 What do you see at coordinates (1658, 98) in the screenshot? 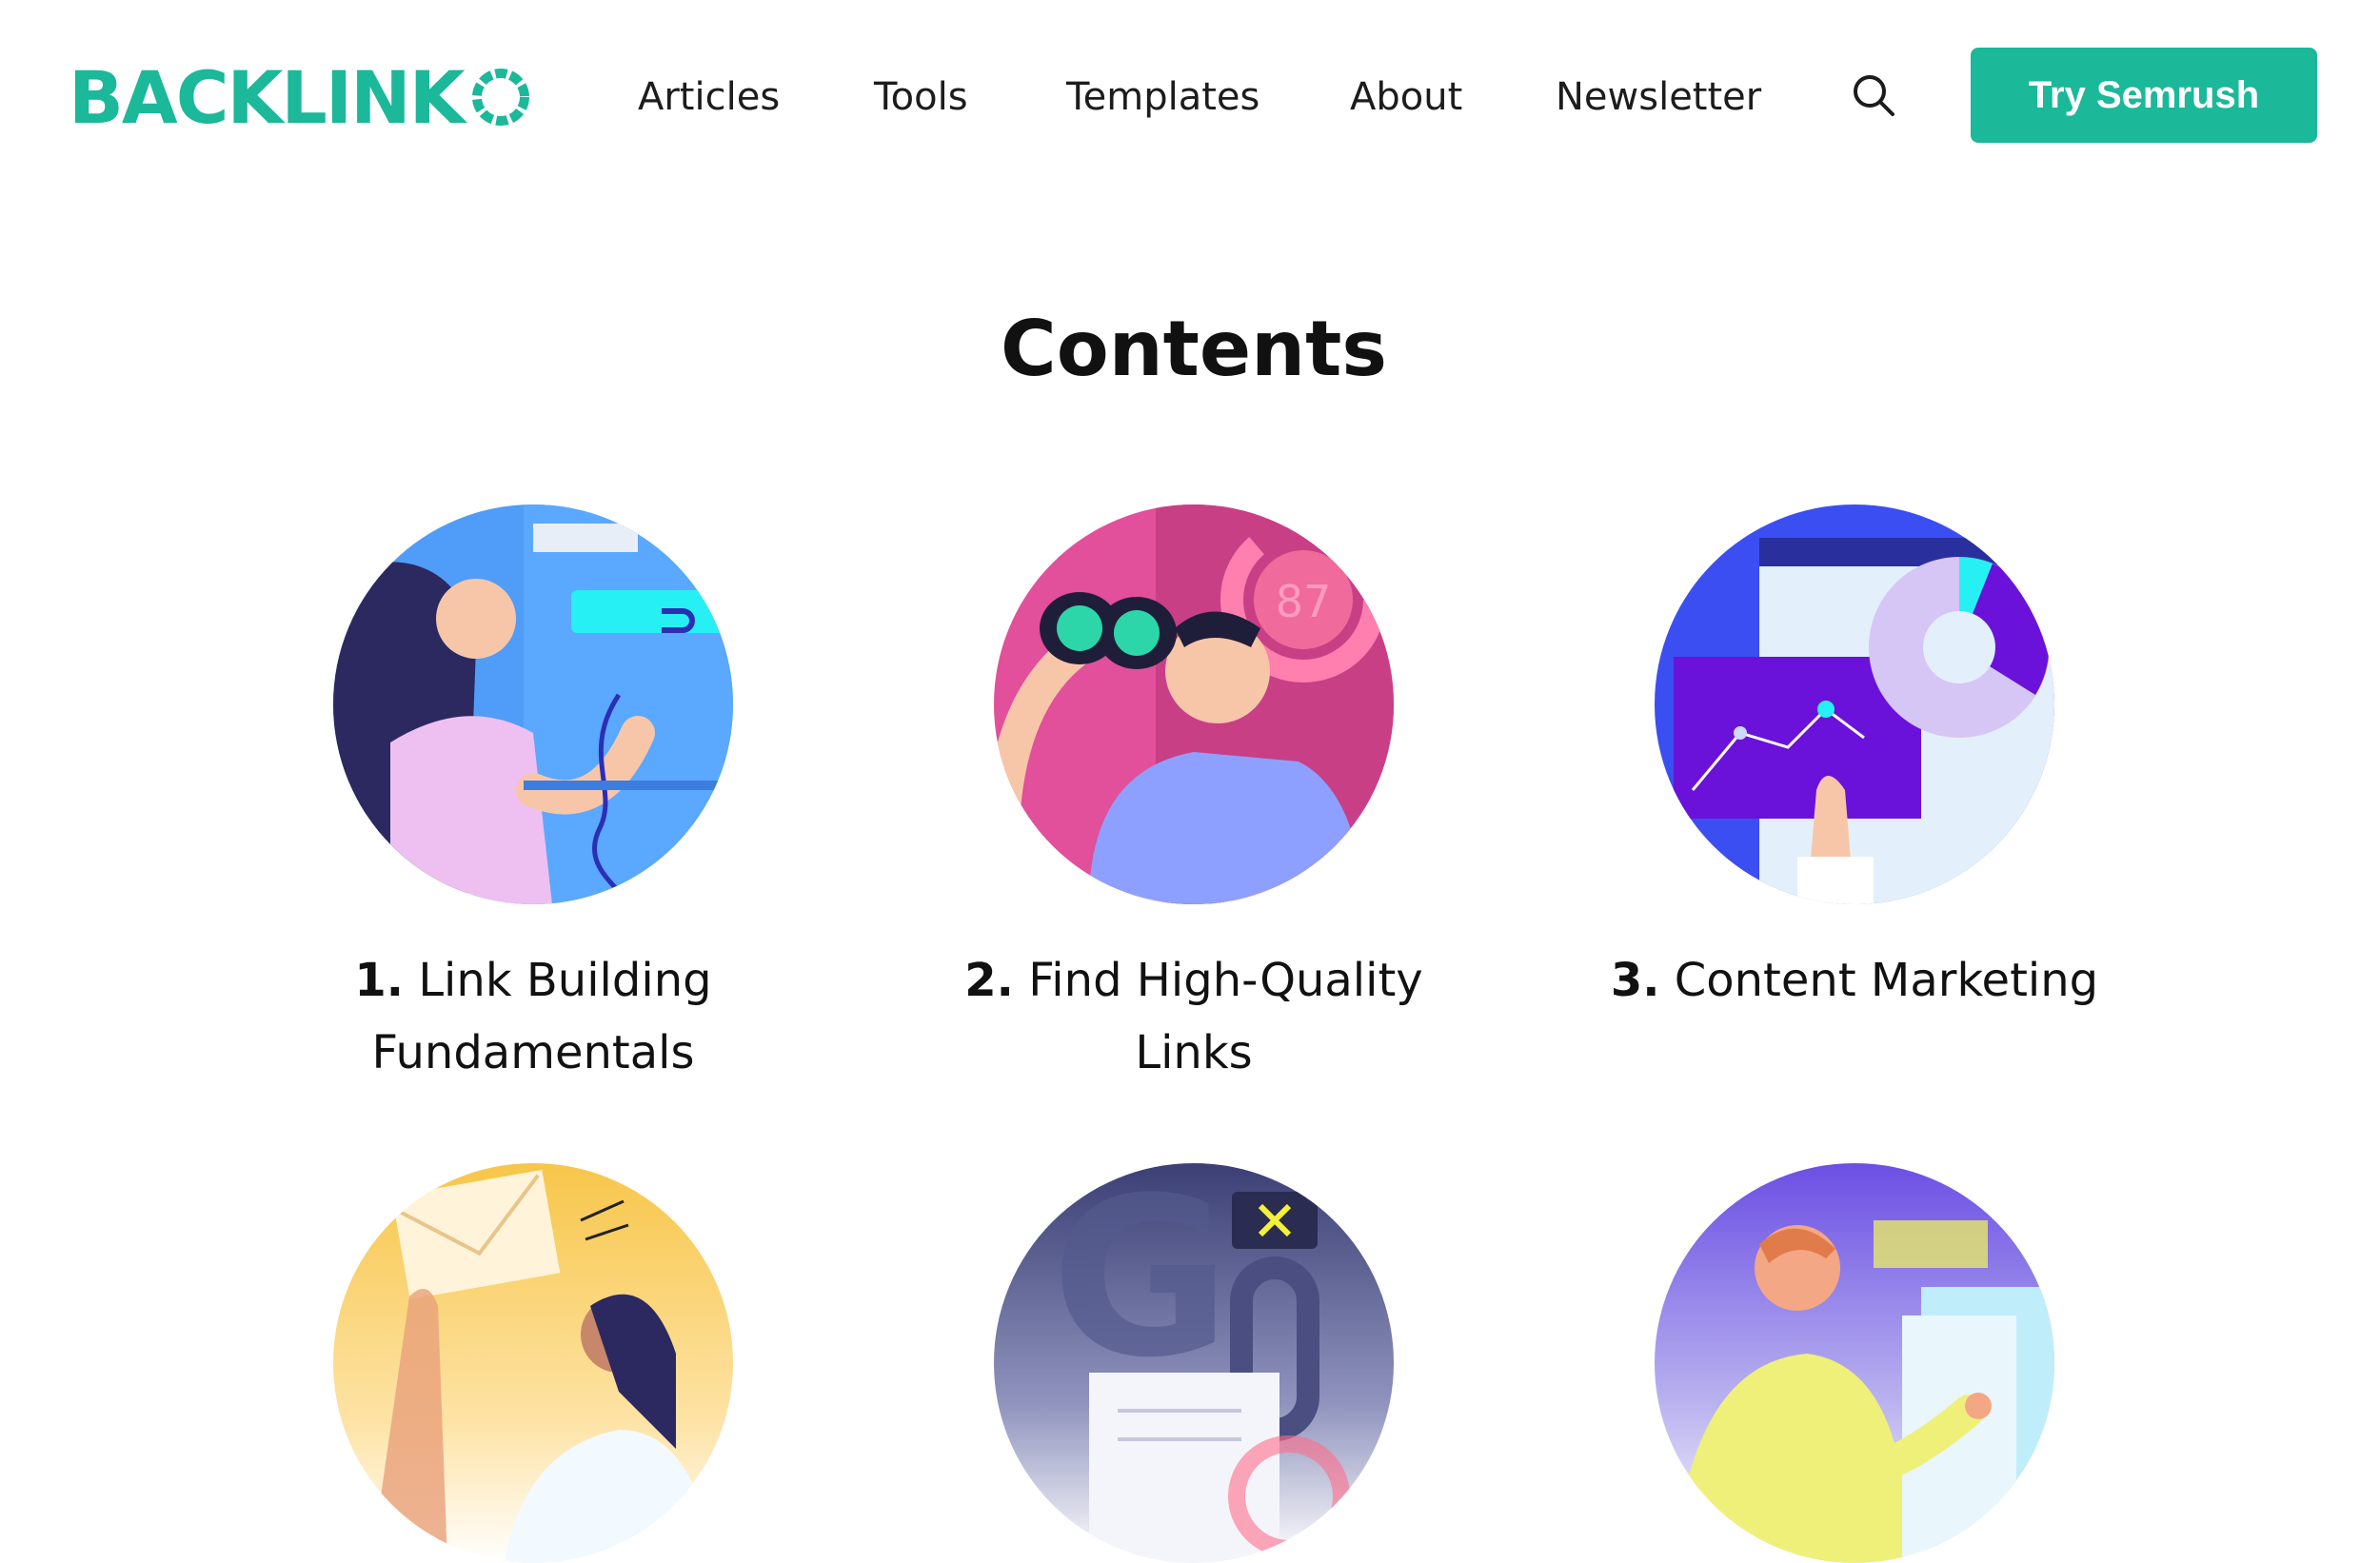
I see `nav-newsletter: Newsletter` at bounding box center [1658, 98].